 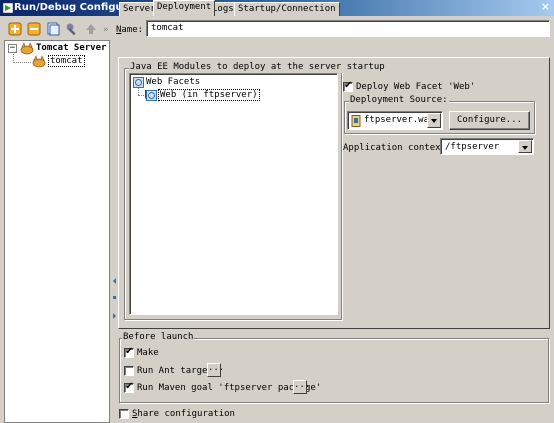 I want to click on deploy-web-facet-label: Deploy Web Facet 'Web', so click(x=416, y=87).